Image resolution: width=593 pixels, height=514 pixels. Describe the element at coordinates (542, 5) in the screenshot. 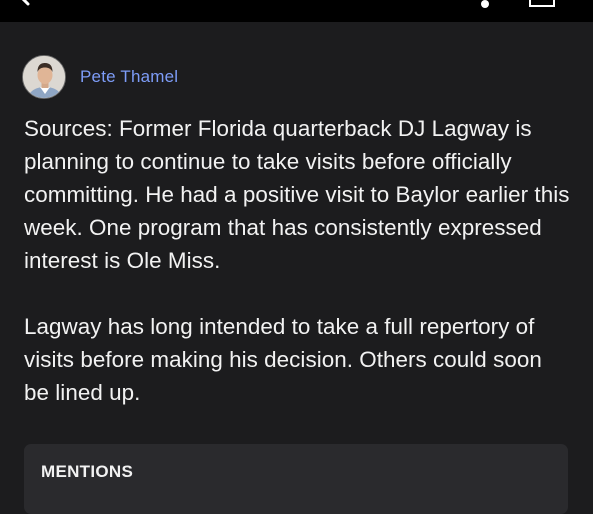

I see `share-icon` at that location.